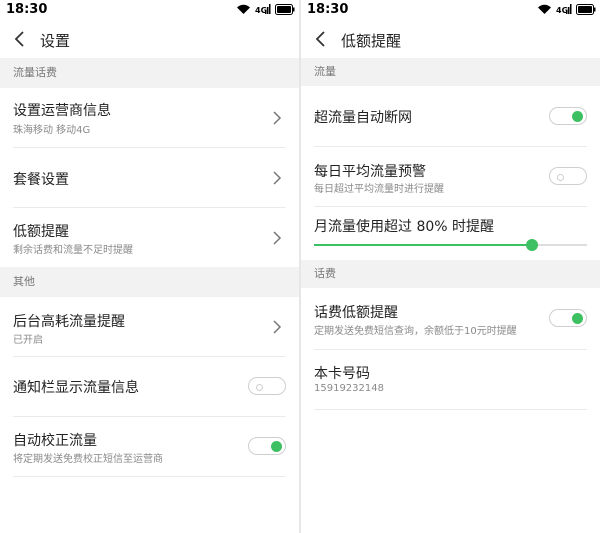  I want to click on auto-disconnect-toggle, so click(568, 116).